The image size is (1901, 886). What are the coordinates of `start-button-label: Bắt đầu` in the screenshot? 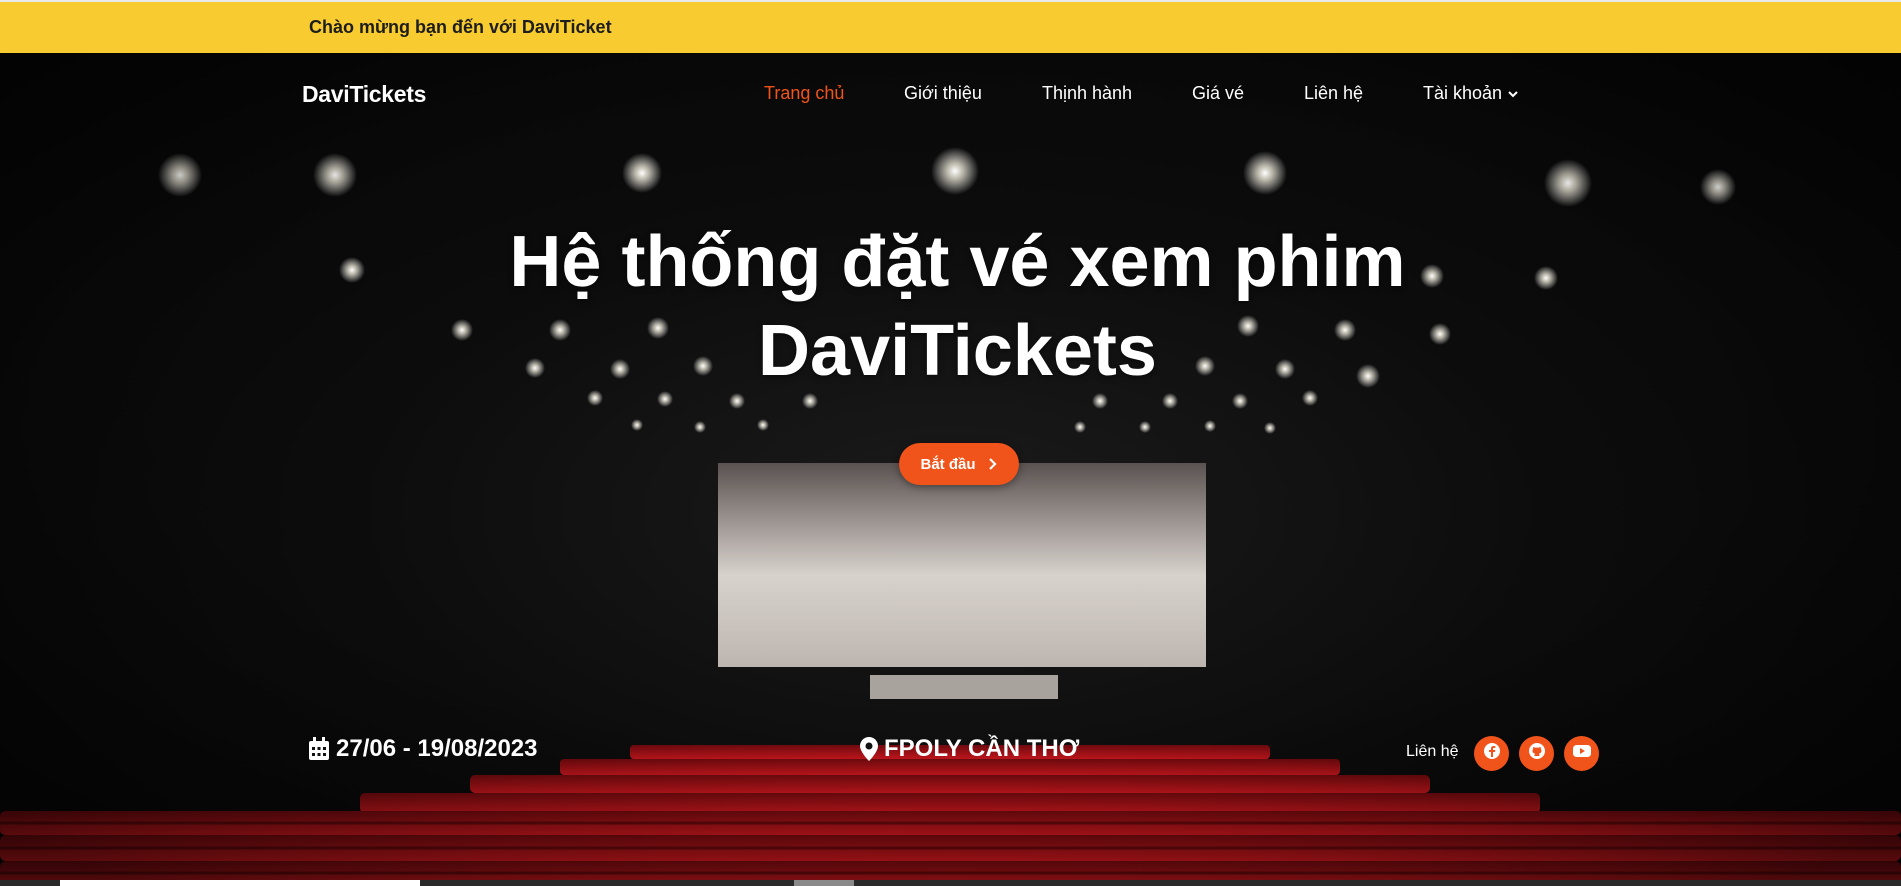 It's located at (948, 464).